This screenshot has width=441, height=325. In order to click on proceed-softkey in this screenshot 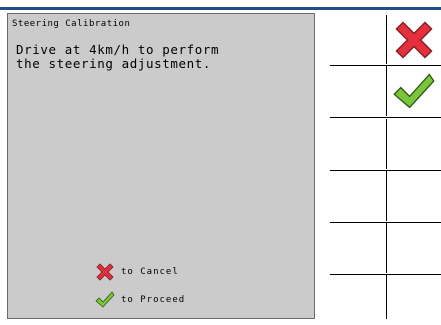, I will do `click(413, 92)`.